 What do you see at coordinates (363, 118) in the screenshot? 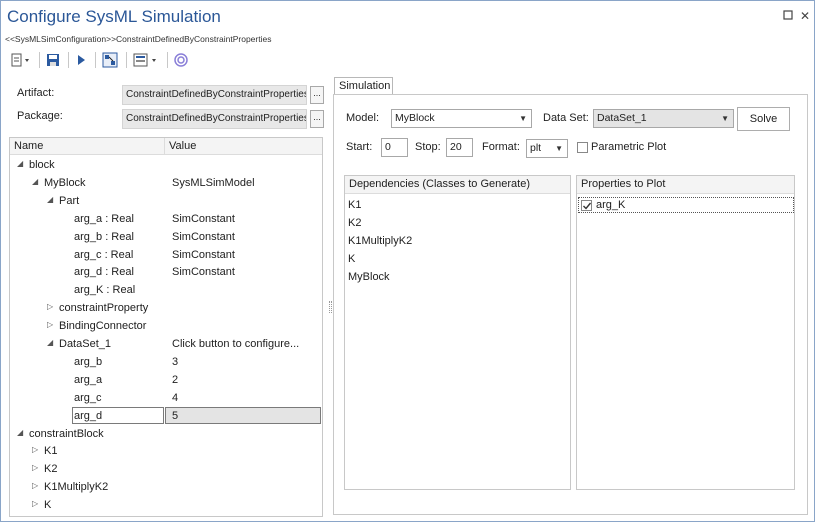
I see `model-label: Model:` at bounding box center [363, 118].